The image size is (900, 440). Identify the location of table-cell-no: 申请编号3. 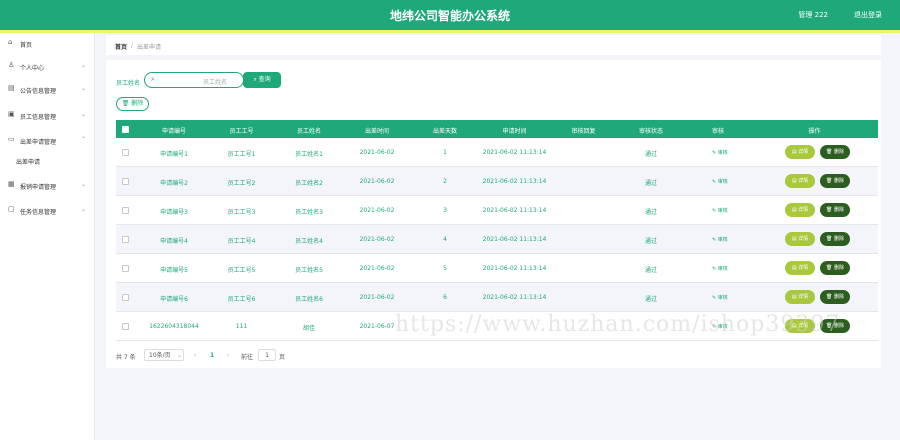
(174, 212).